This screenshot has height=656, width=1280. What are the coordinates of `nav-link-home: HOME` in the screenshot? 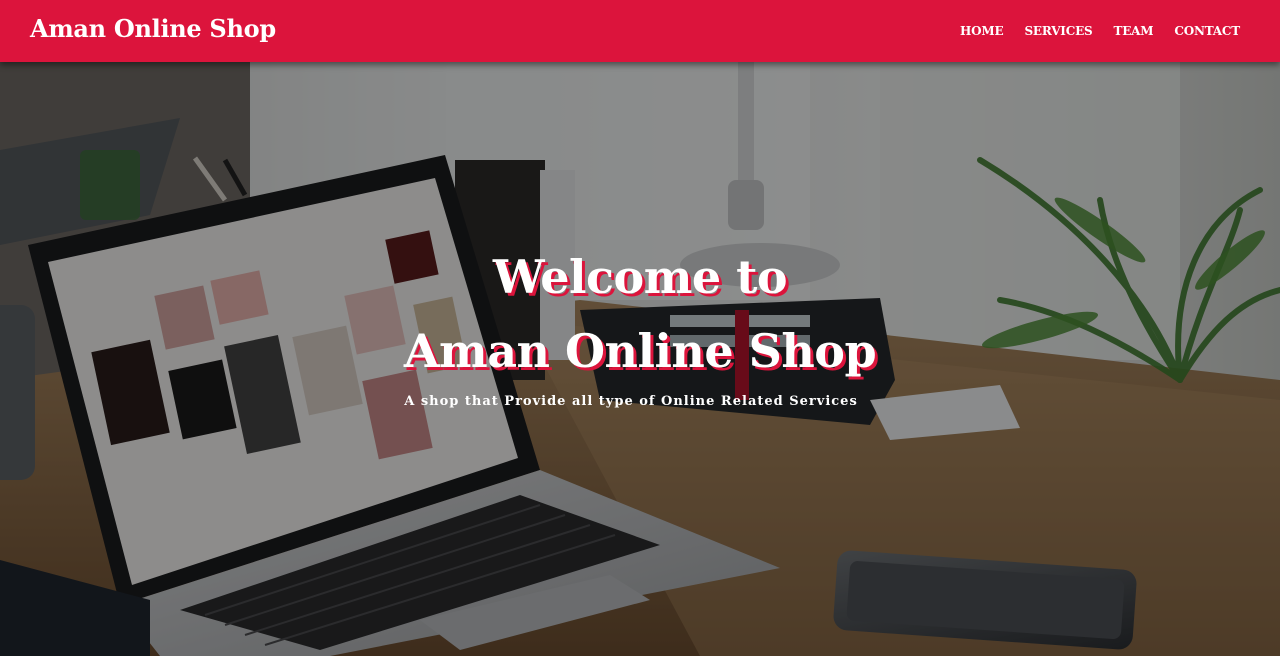 It's located at (982, 31).